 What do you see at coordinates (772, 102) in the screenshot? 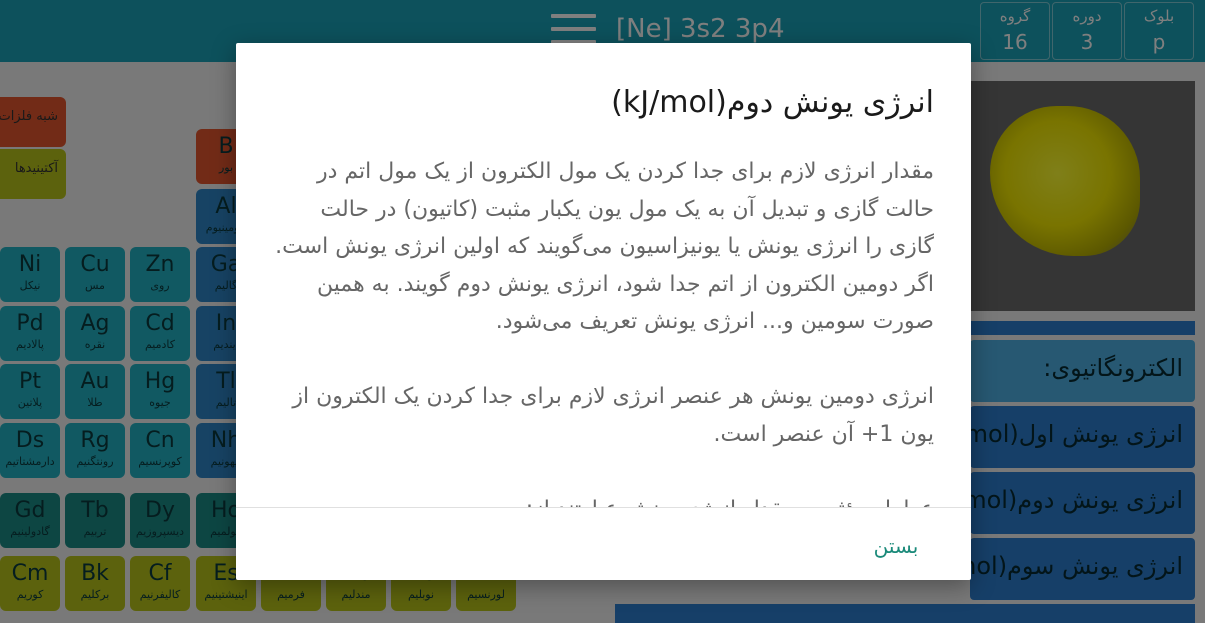
I see `dialog-title: انرژی یونش دوم(kJ/mol)` at bounding box center [772, 102].